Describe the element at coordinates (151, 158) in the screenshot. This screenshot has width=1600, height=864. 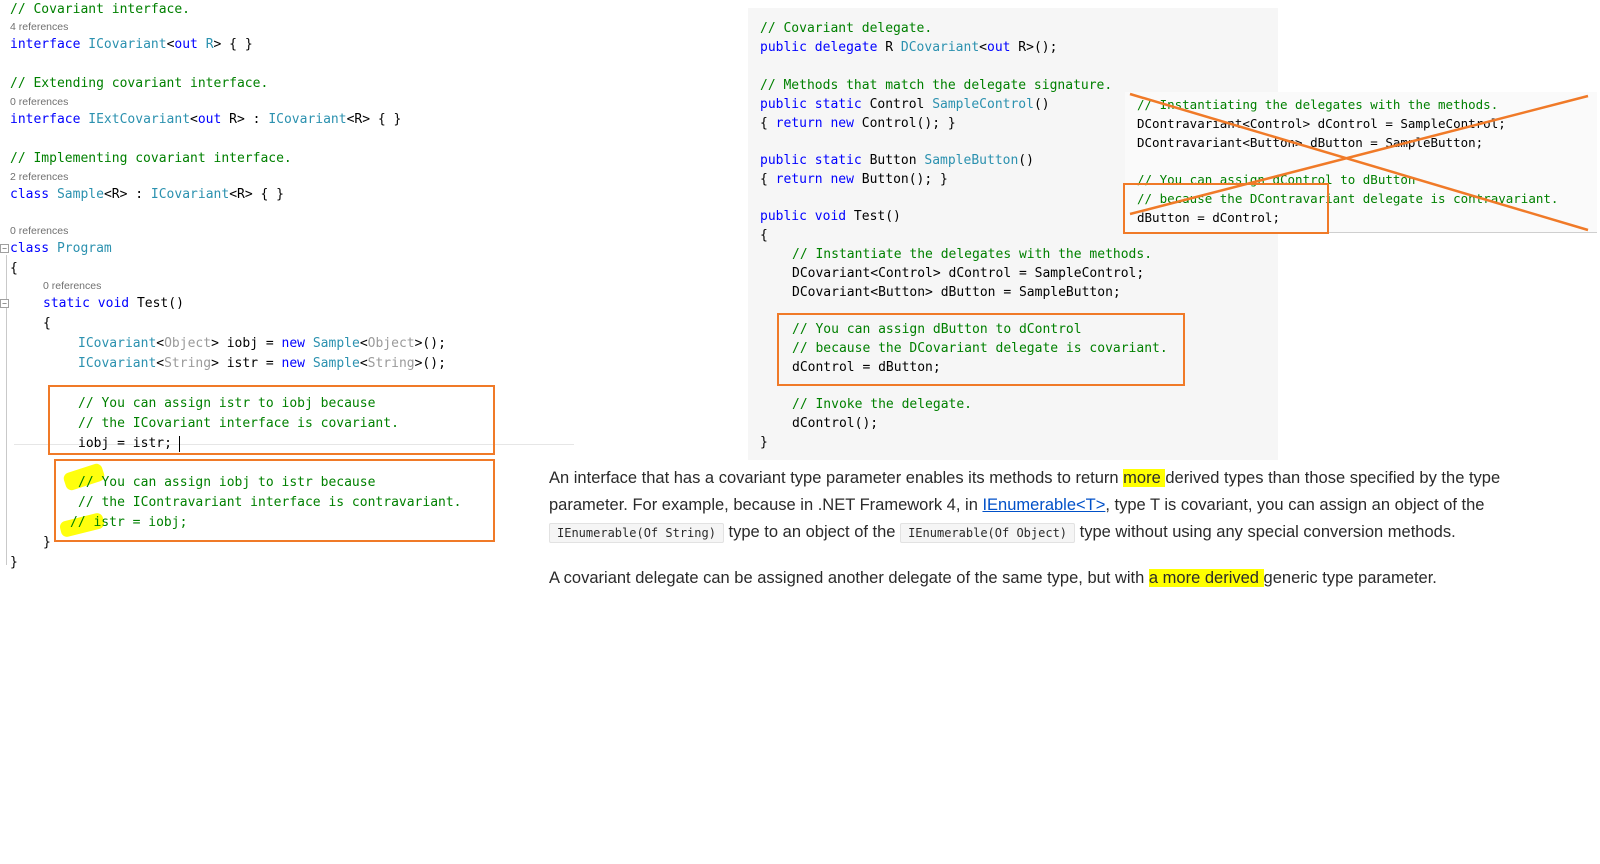
I see `code-comment: // Implementing covariant interface.` at that location.